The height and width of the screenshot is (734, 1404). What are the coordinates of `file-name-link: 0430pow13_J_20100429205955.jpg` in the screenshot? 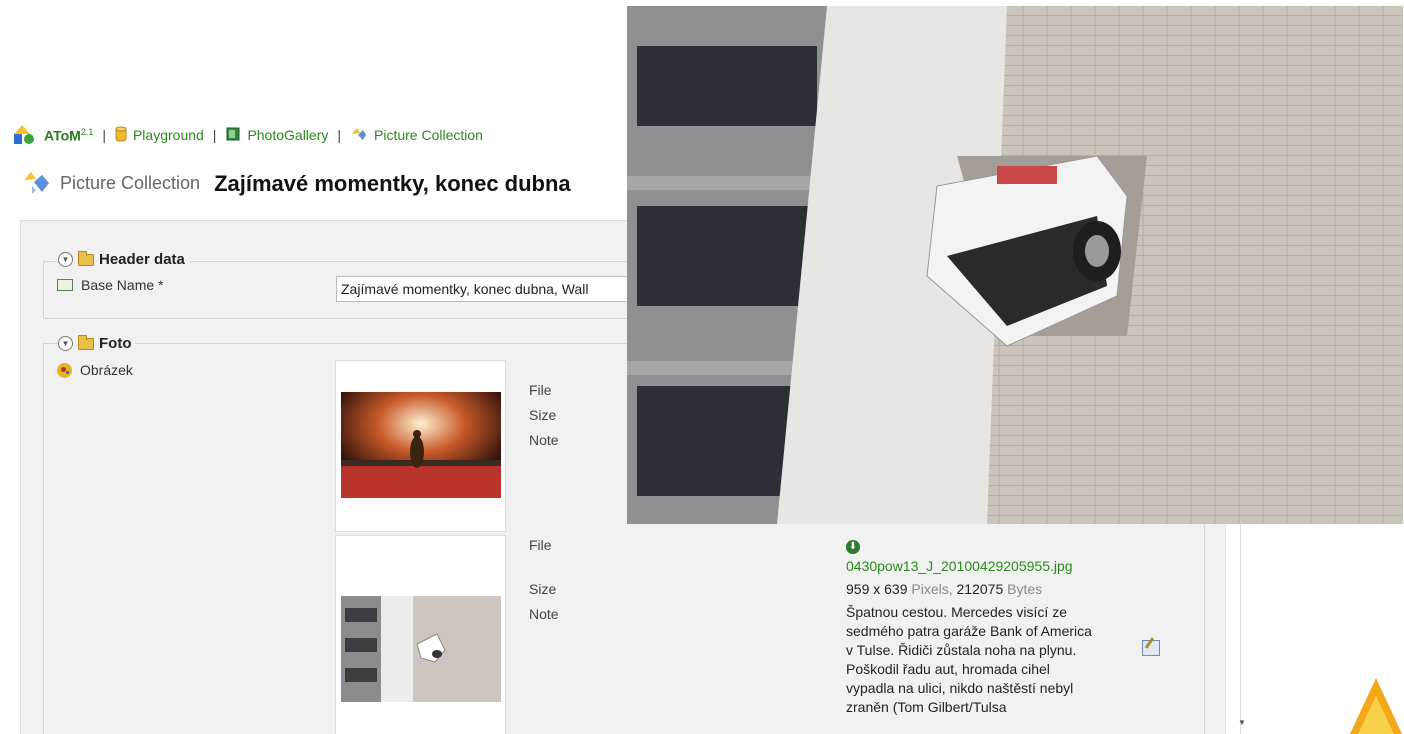 It's located at (959, 566).